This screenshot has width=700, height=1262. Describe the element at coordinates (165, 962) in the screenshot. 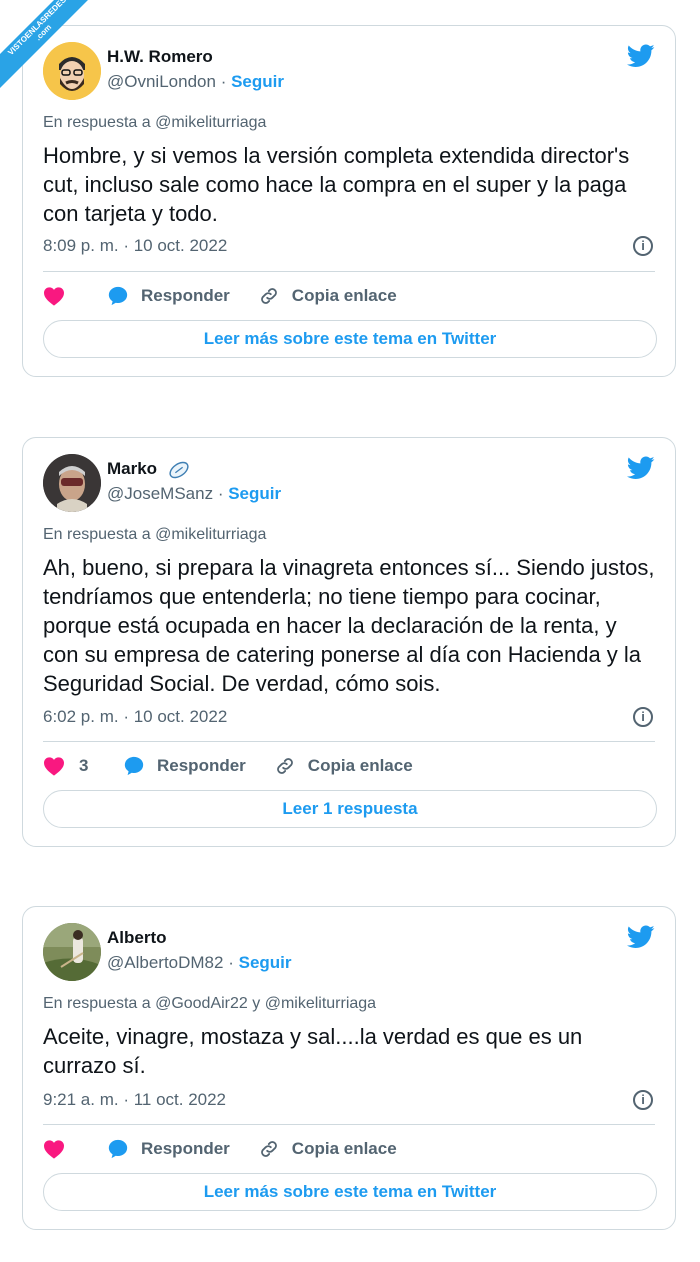

I see `user-handle: @AlbertoDM82` at that location.